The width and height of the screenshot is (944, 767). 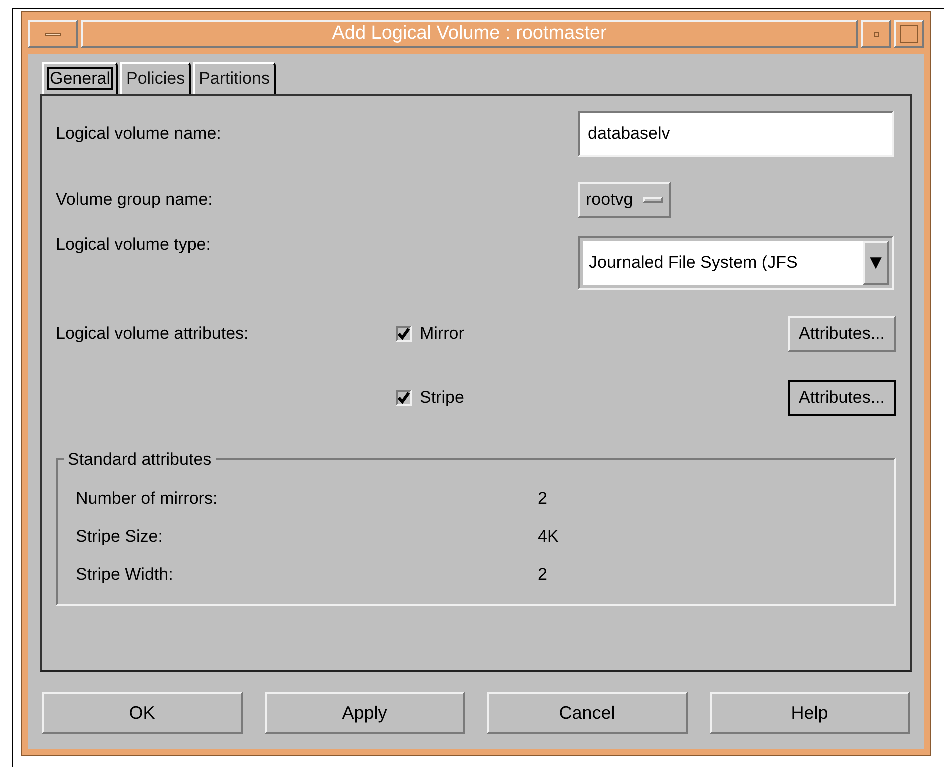 What do you see at coordinates (653, 200) in the screenshot?
I see `option-indicator-icon` at bounding box center [653, 200].